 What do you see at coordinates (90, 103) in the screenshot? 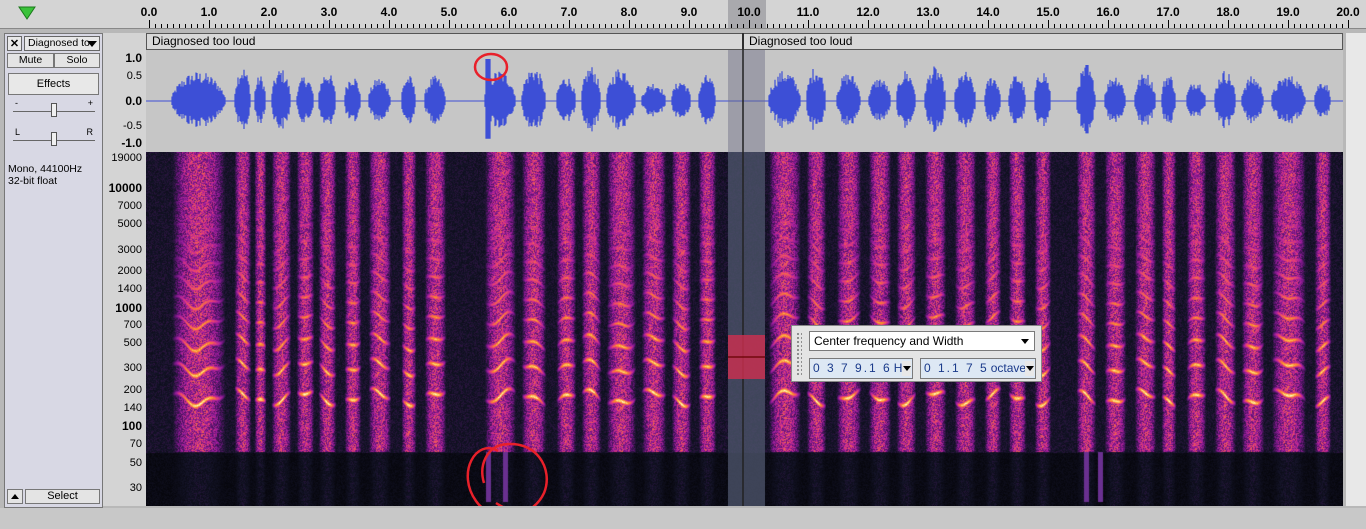
I see `gain-plus-label: +` at bounding box center [90, 103].